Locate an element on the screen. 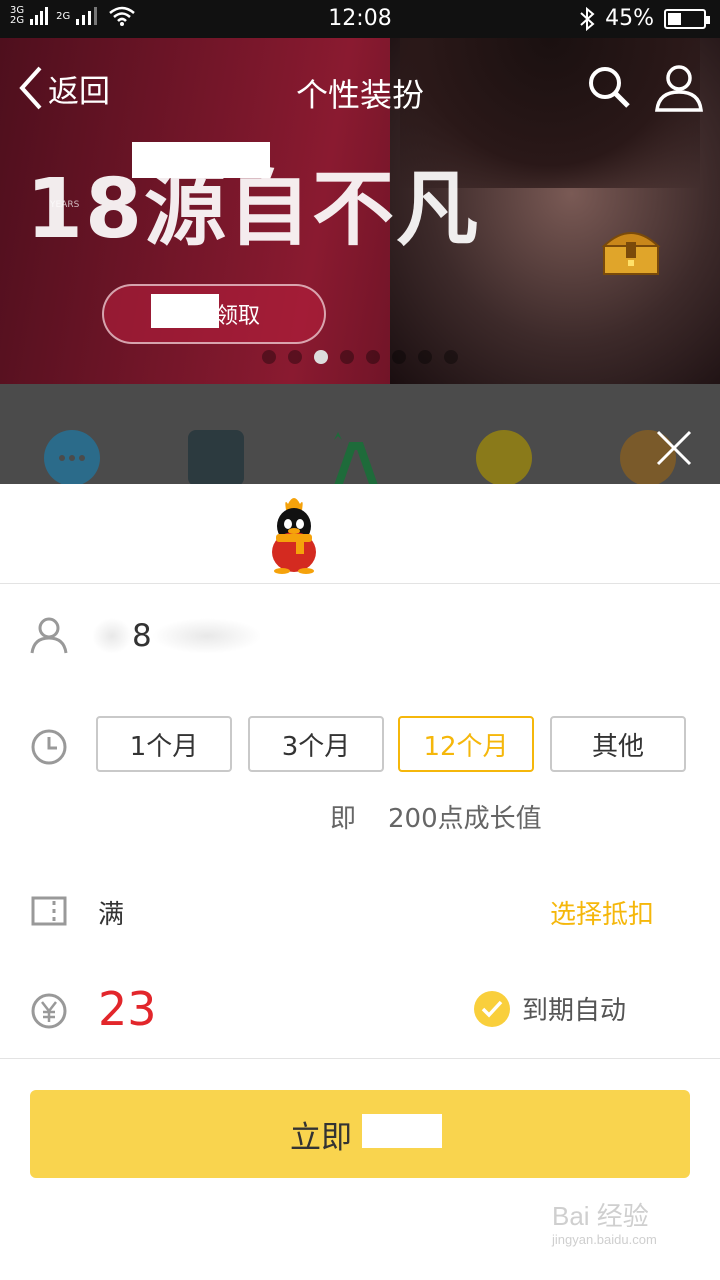  bluetooth-icon is located at coordinates (587, 18).